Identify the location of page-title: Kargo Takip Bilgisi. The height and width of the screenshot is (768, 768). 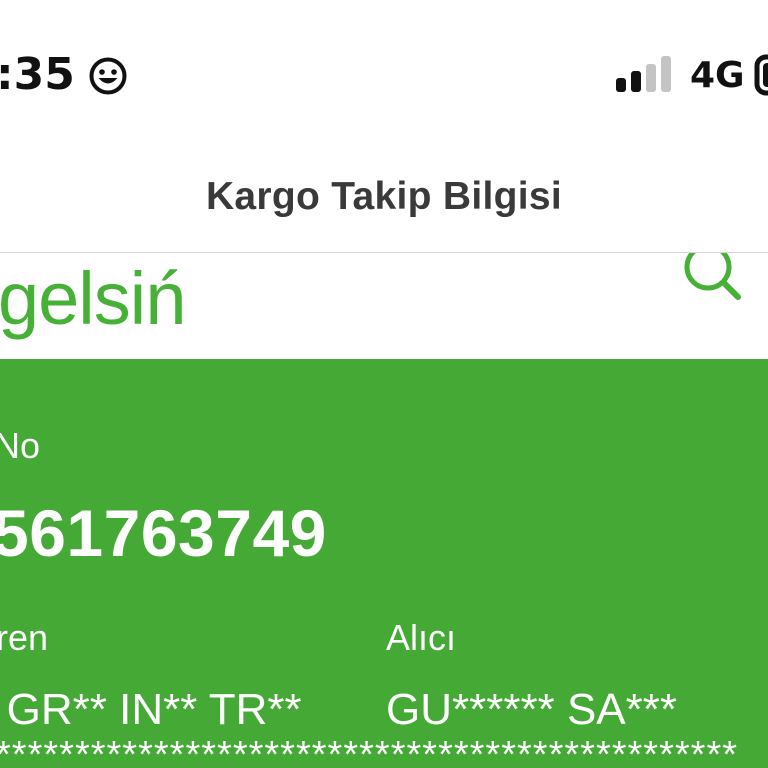
(384, 196).